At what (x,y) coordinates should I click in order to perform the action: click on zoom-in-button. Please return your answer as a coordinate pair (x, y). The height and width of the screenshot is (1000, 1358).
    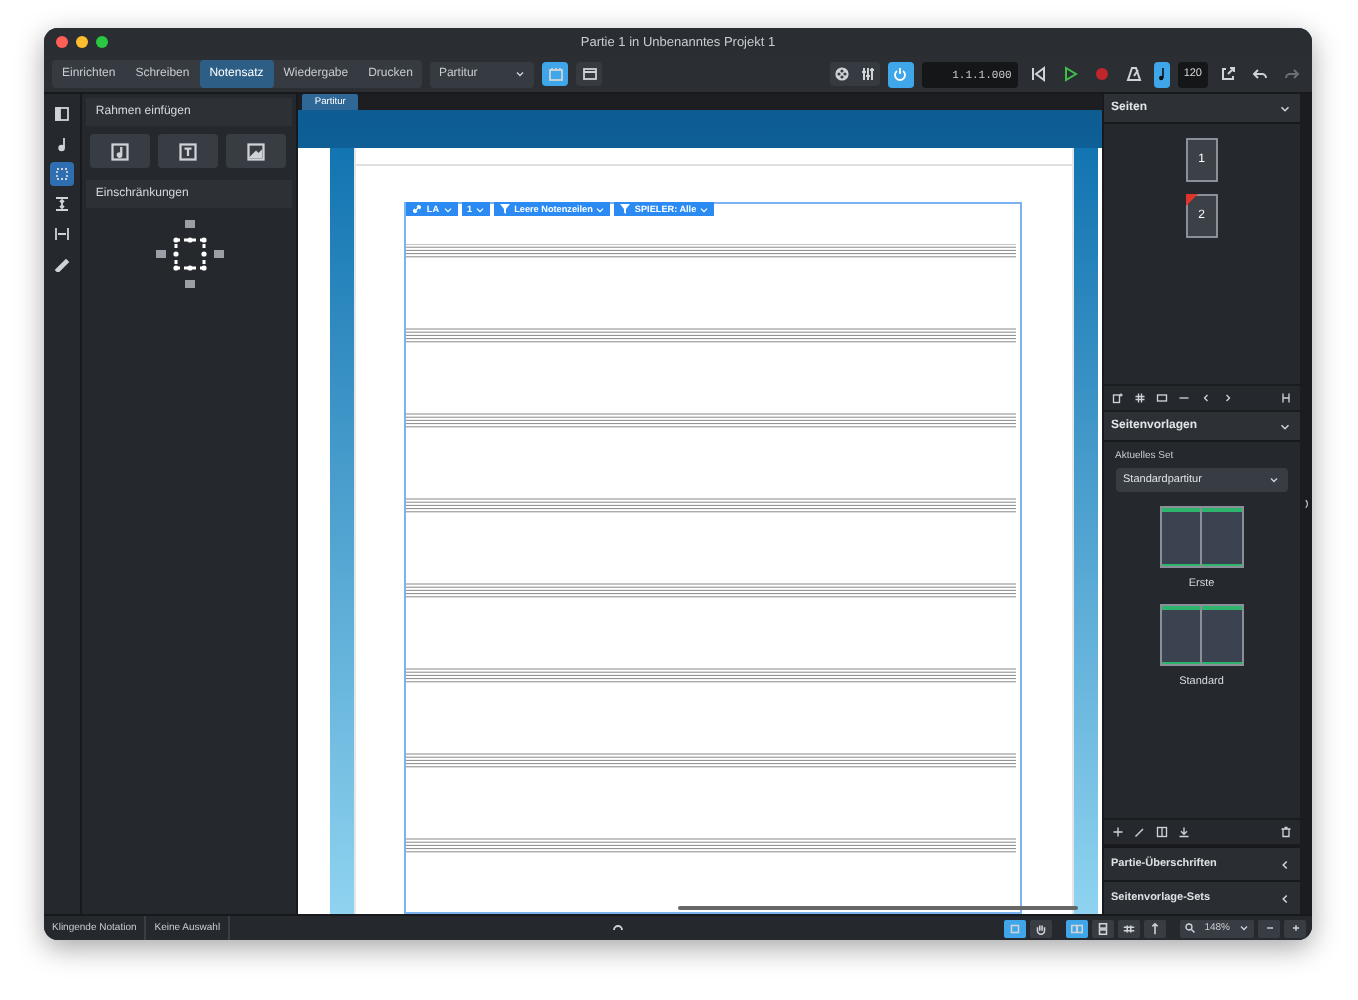
    Looking at the image, I should click on (1295, 928).